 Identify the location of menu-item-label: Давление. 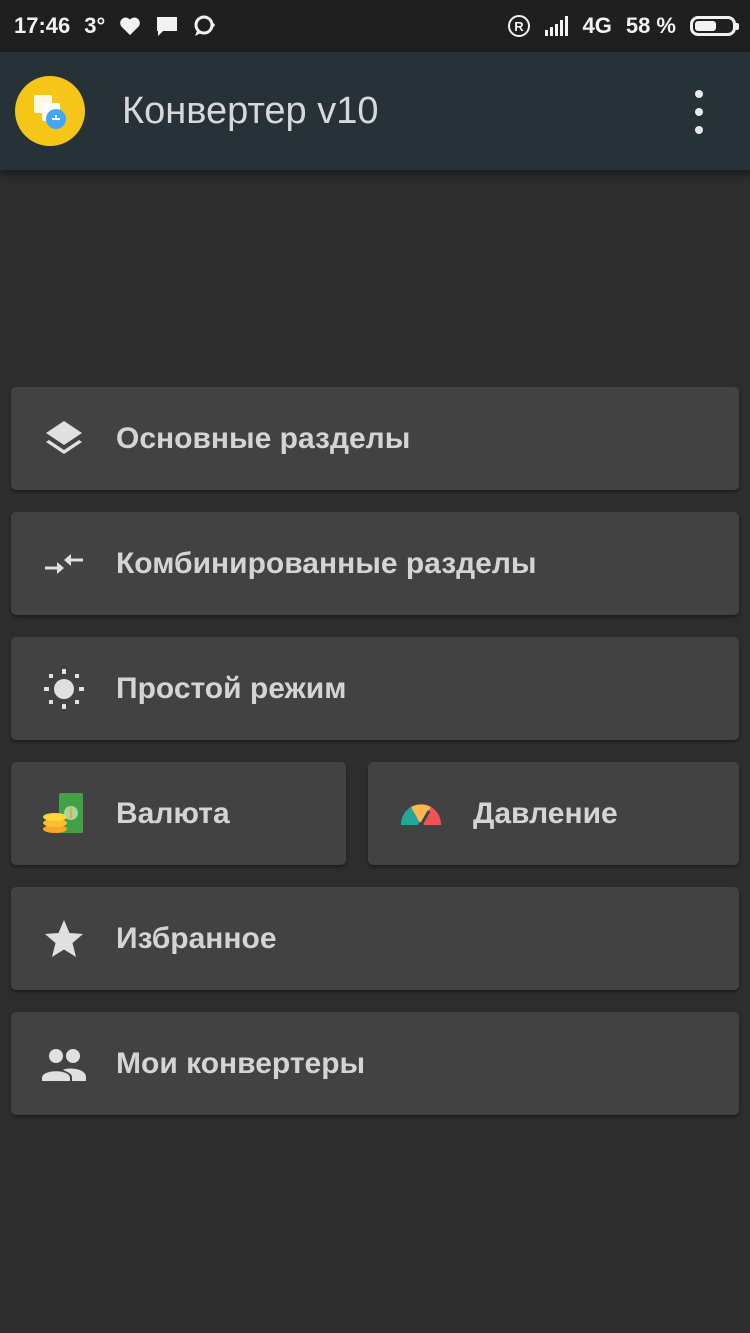
(545, 813).